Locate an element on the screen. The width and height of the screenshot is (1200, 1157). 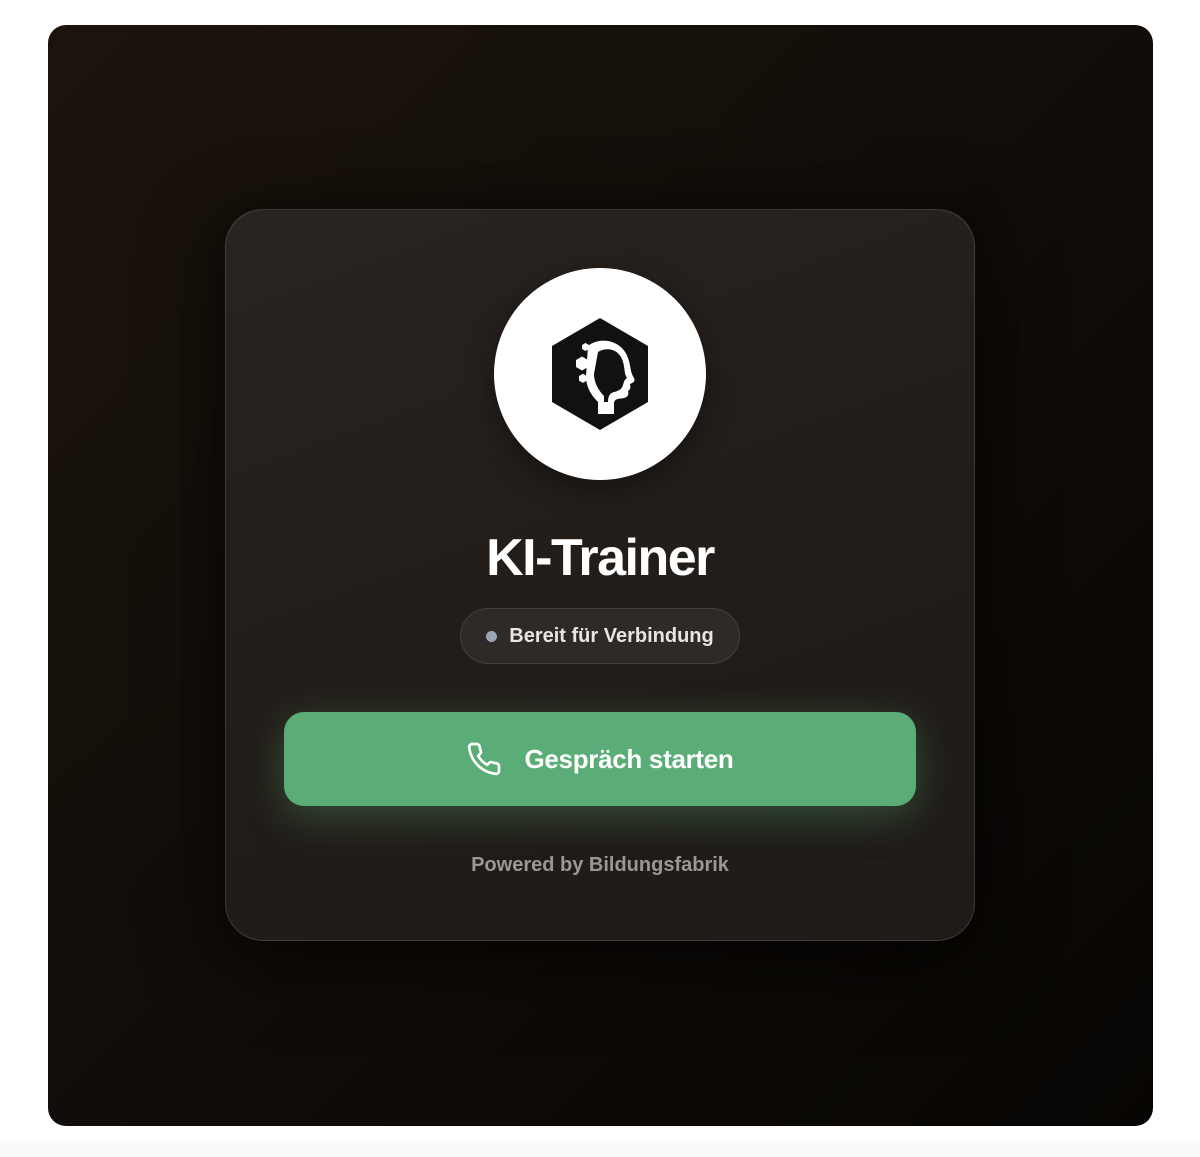
start-call-button: Gespräch starten is located at coordinates (600, 759).